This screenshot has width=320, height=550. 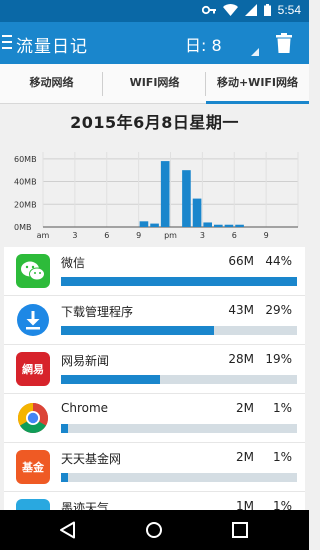 I want to click on network-tabs: 移动网络 WIFI网络 移动+WIFI网络, so click(x=154, y=84).